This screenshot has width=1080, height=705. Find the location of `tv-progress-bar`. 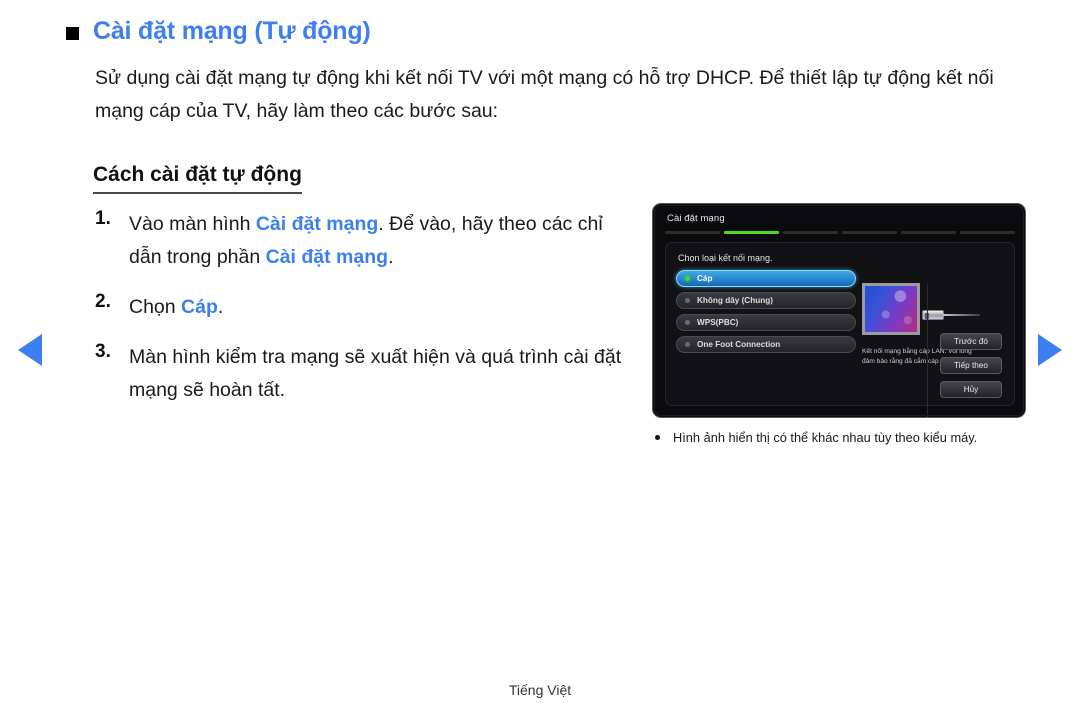

tv-progress-bar is located at coordinates (840, 232).